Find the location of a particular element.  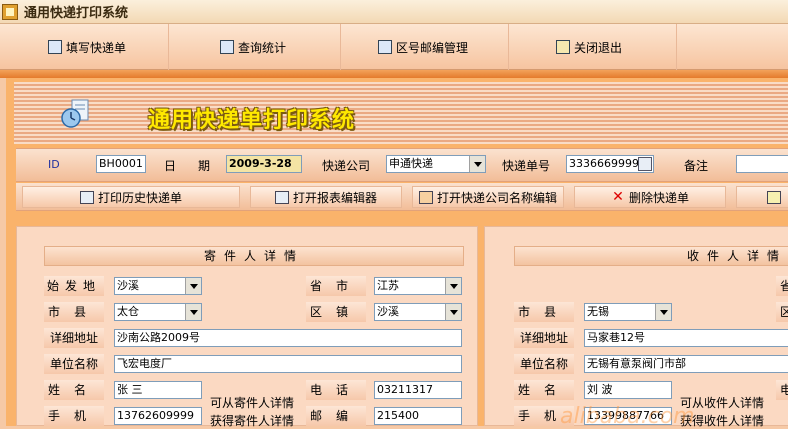

print-history-button: 打印历史快递单 is located at coordinates (131, 197).